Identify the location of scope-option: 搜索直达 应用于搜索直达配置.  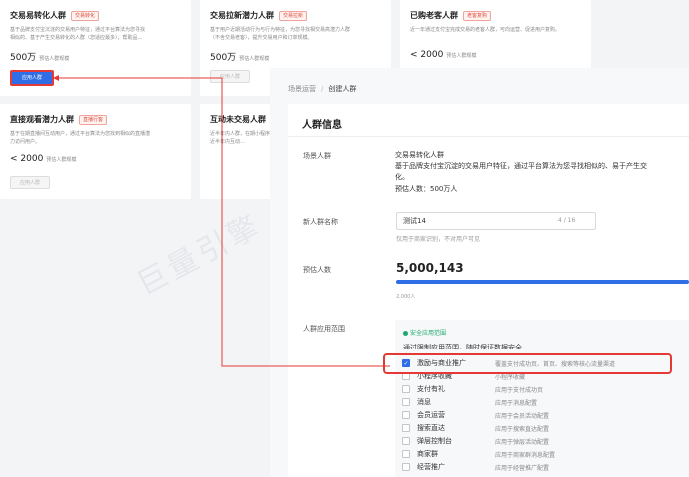
(475, 428).